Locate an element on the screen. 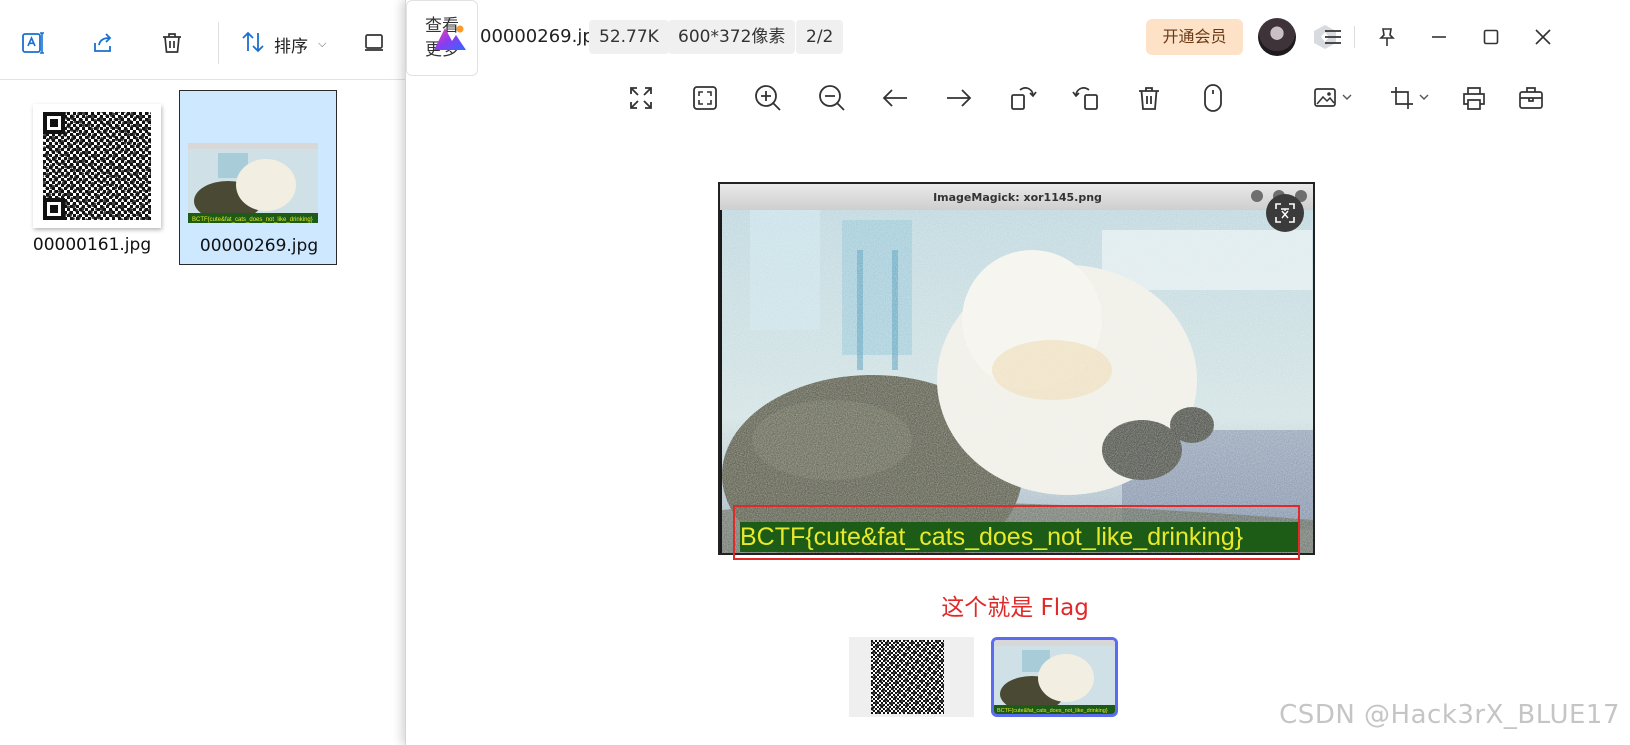  ocr-text-button is located at coordinates (1285, 213).